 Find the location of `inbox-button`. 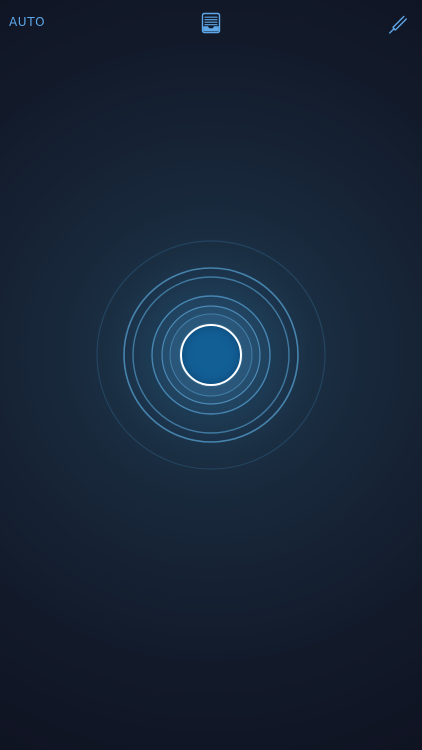

inbox-button is located at coordinates (211, 23).